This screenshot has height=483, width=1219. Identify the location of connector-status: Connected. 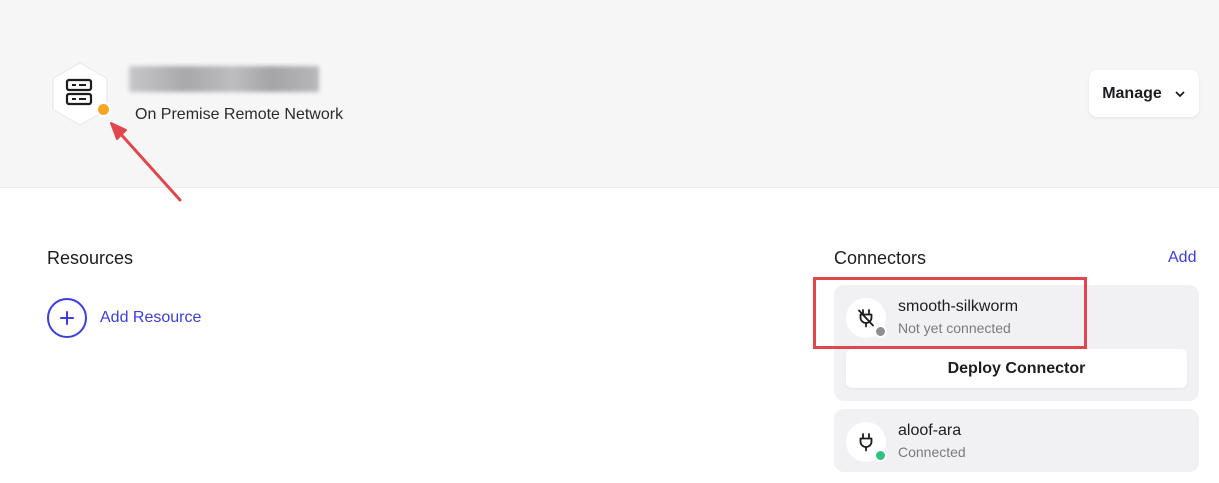
(932, 452).